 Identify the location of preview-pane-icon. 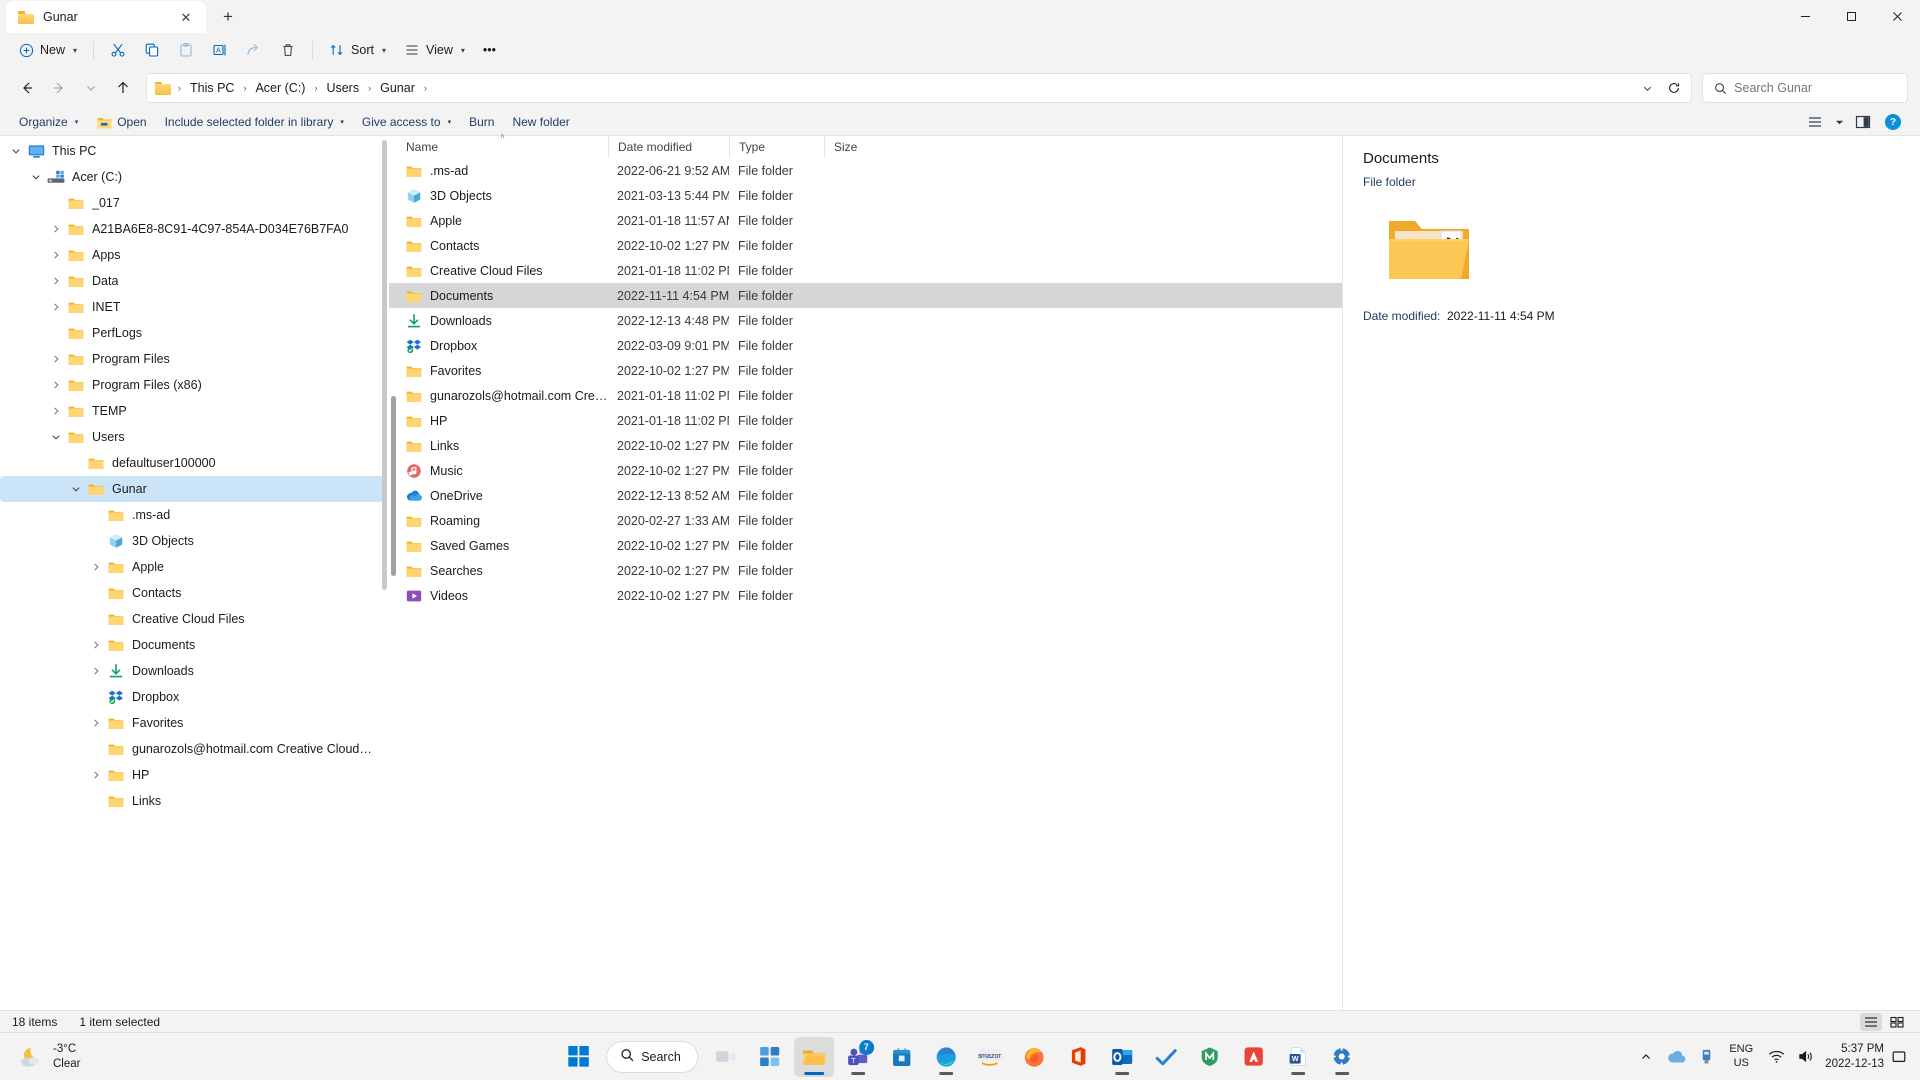
(1863, 122).